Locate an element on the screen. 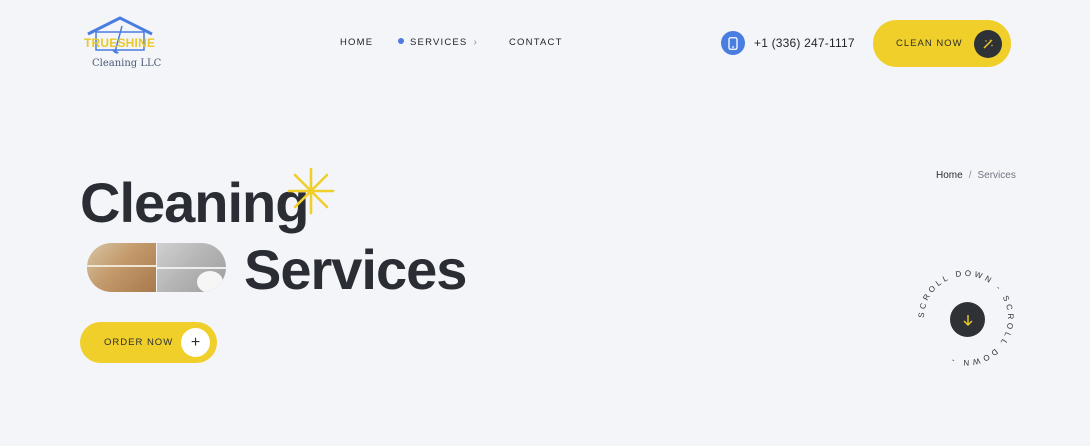  cleaning-photo-pill is located at coordinates (156, 267).